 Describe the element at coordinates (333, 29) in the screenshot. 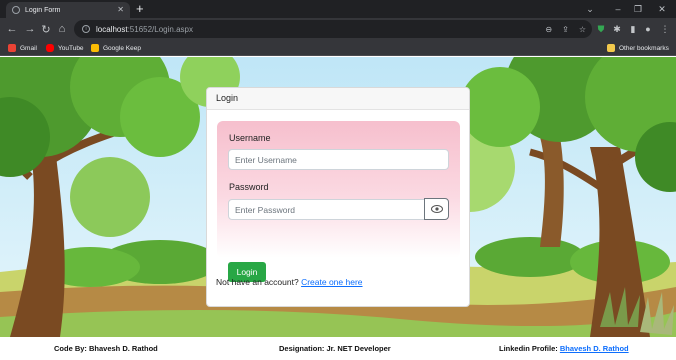

I see `address-bar: i localhost:51652/Login.aspx ⊖ ⇪ ☆` at that location.